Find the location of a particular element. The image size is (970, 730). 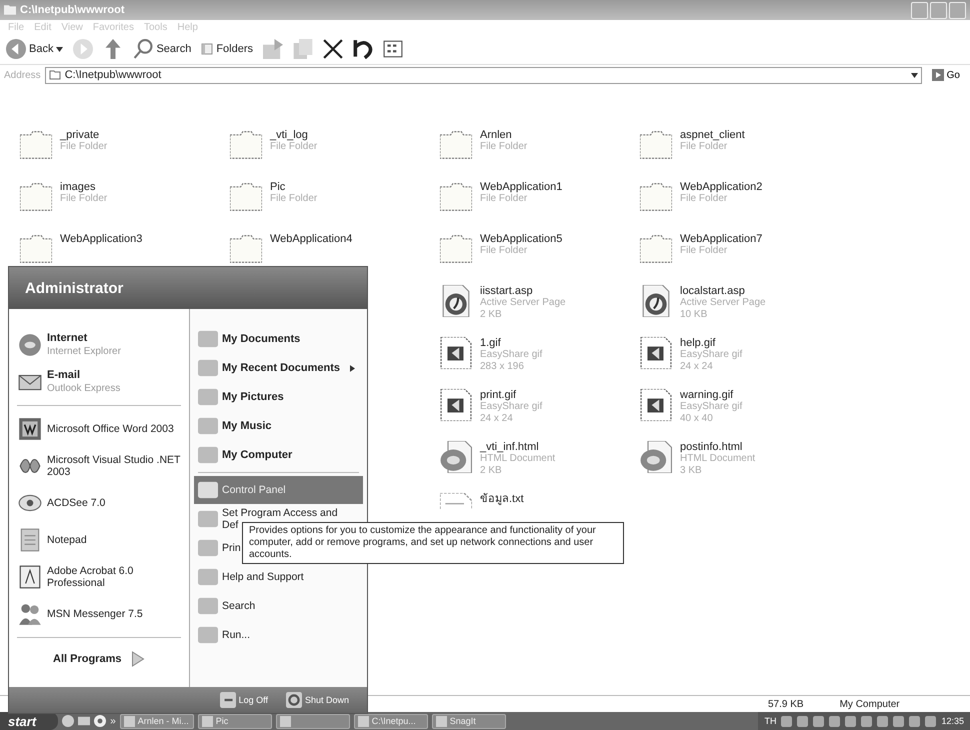

file-detail: 283 x 196 is located at coordinates (502, 367).